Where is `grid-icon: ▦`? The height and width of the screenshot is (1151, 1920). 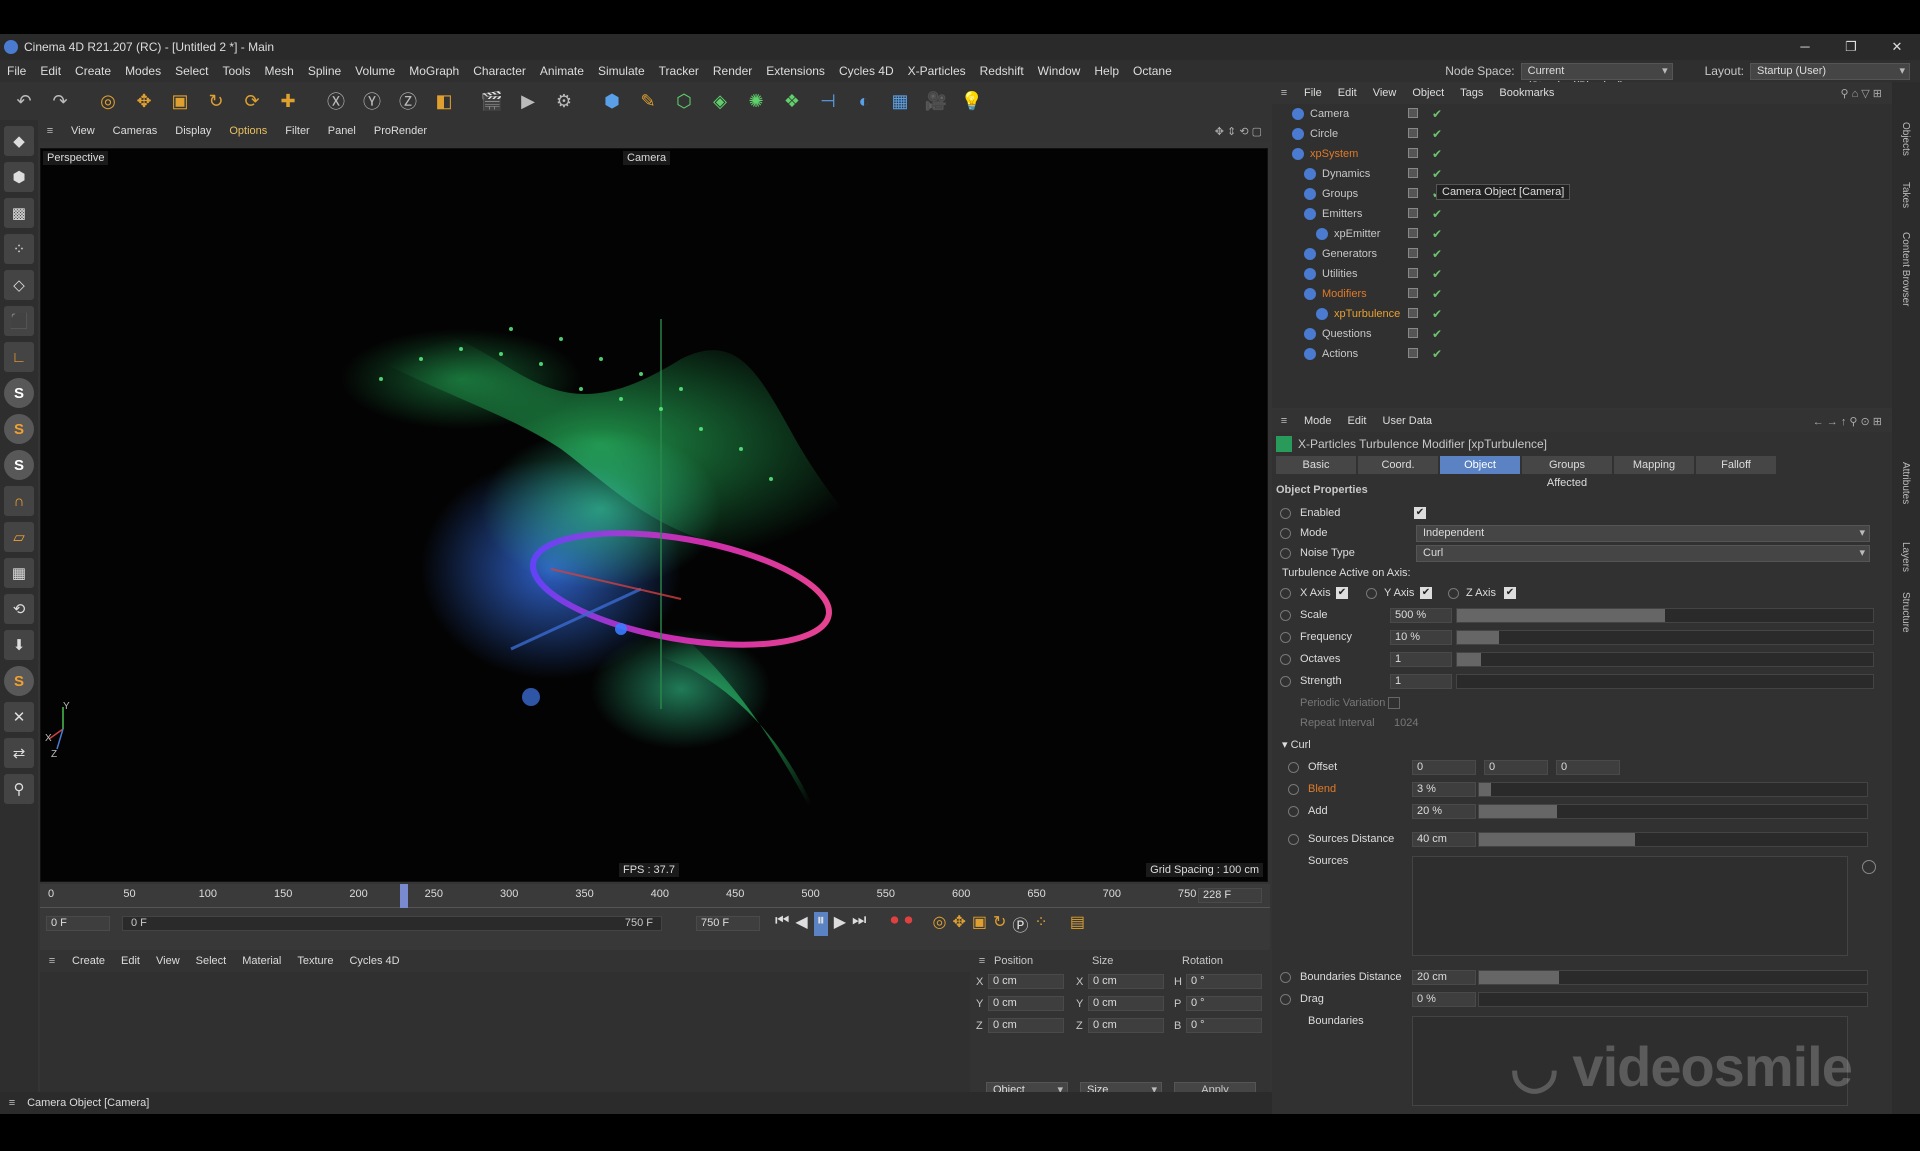 grid-icon: ▦ is located at coordinates (19, 573).